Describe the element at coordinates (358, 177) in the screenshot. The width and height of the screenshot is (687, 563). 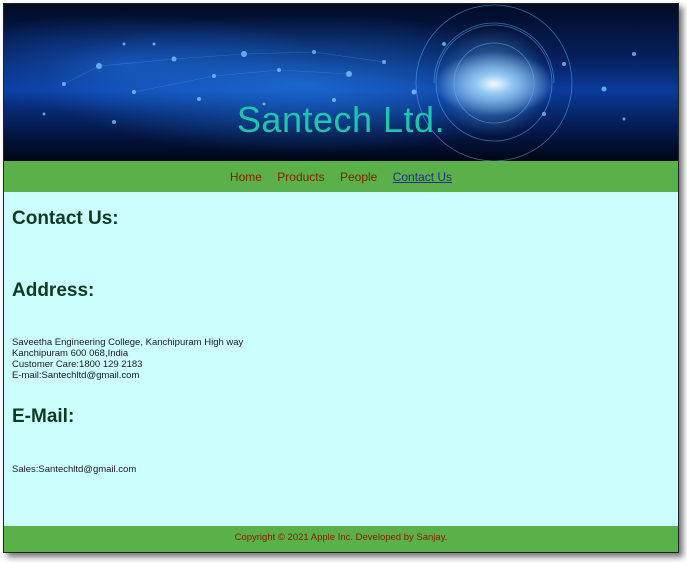
I see `nav-people-link: People` at that location.